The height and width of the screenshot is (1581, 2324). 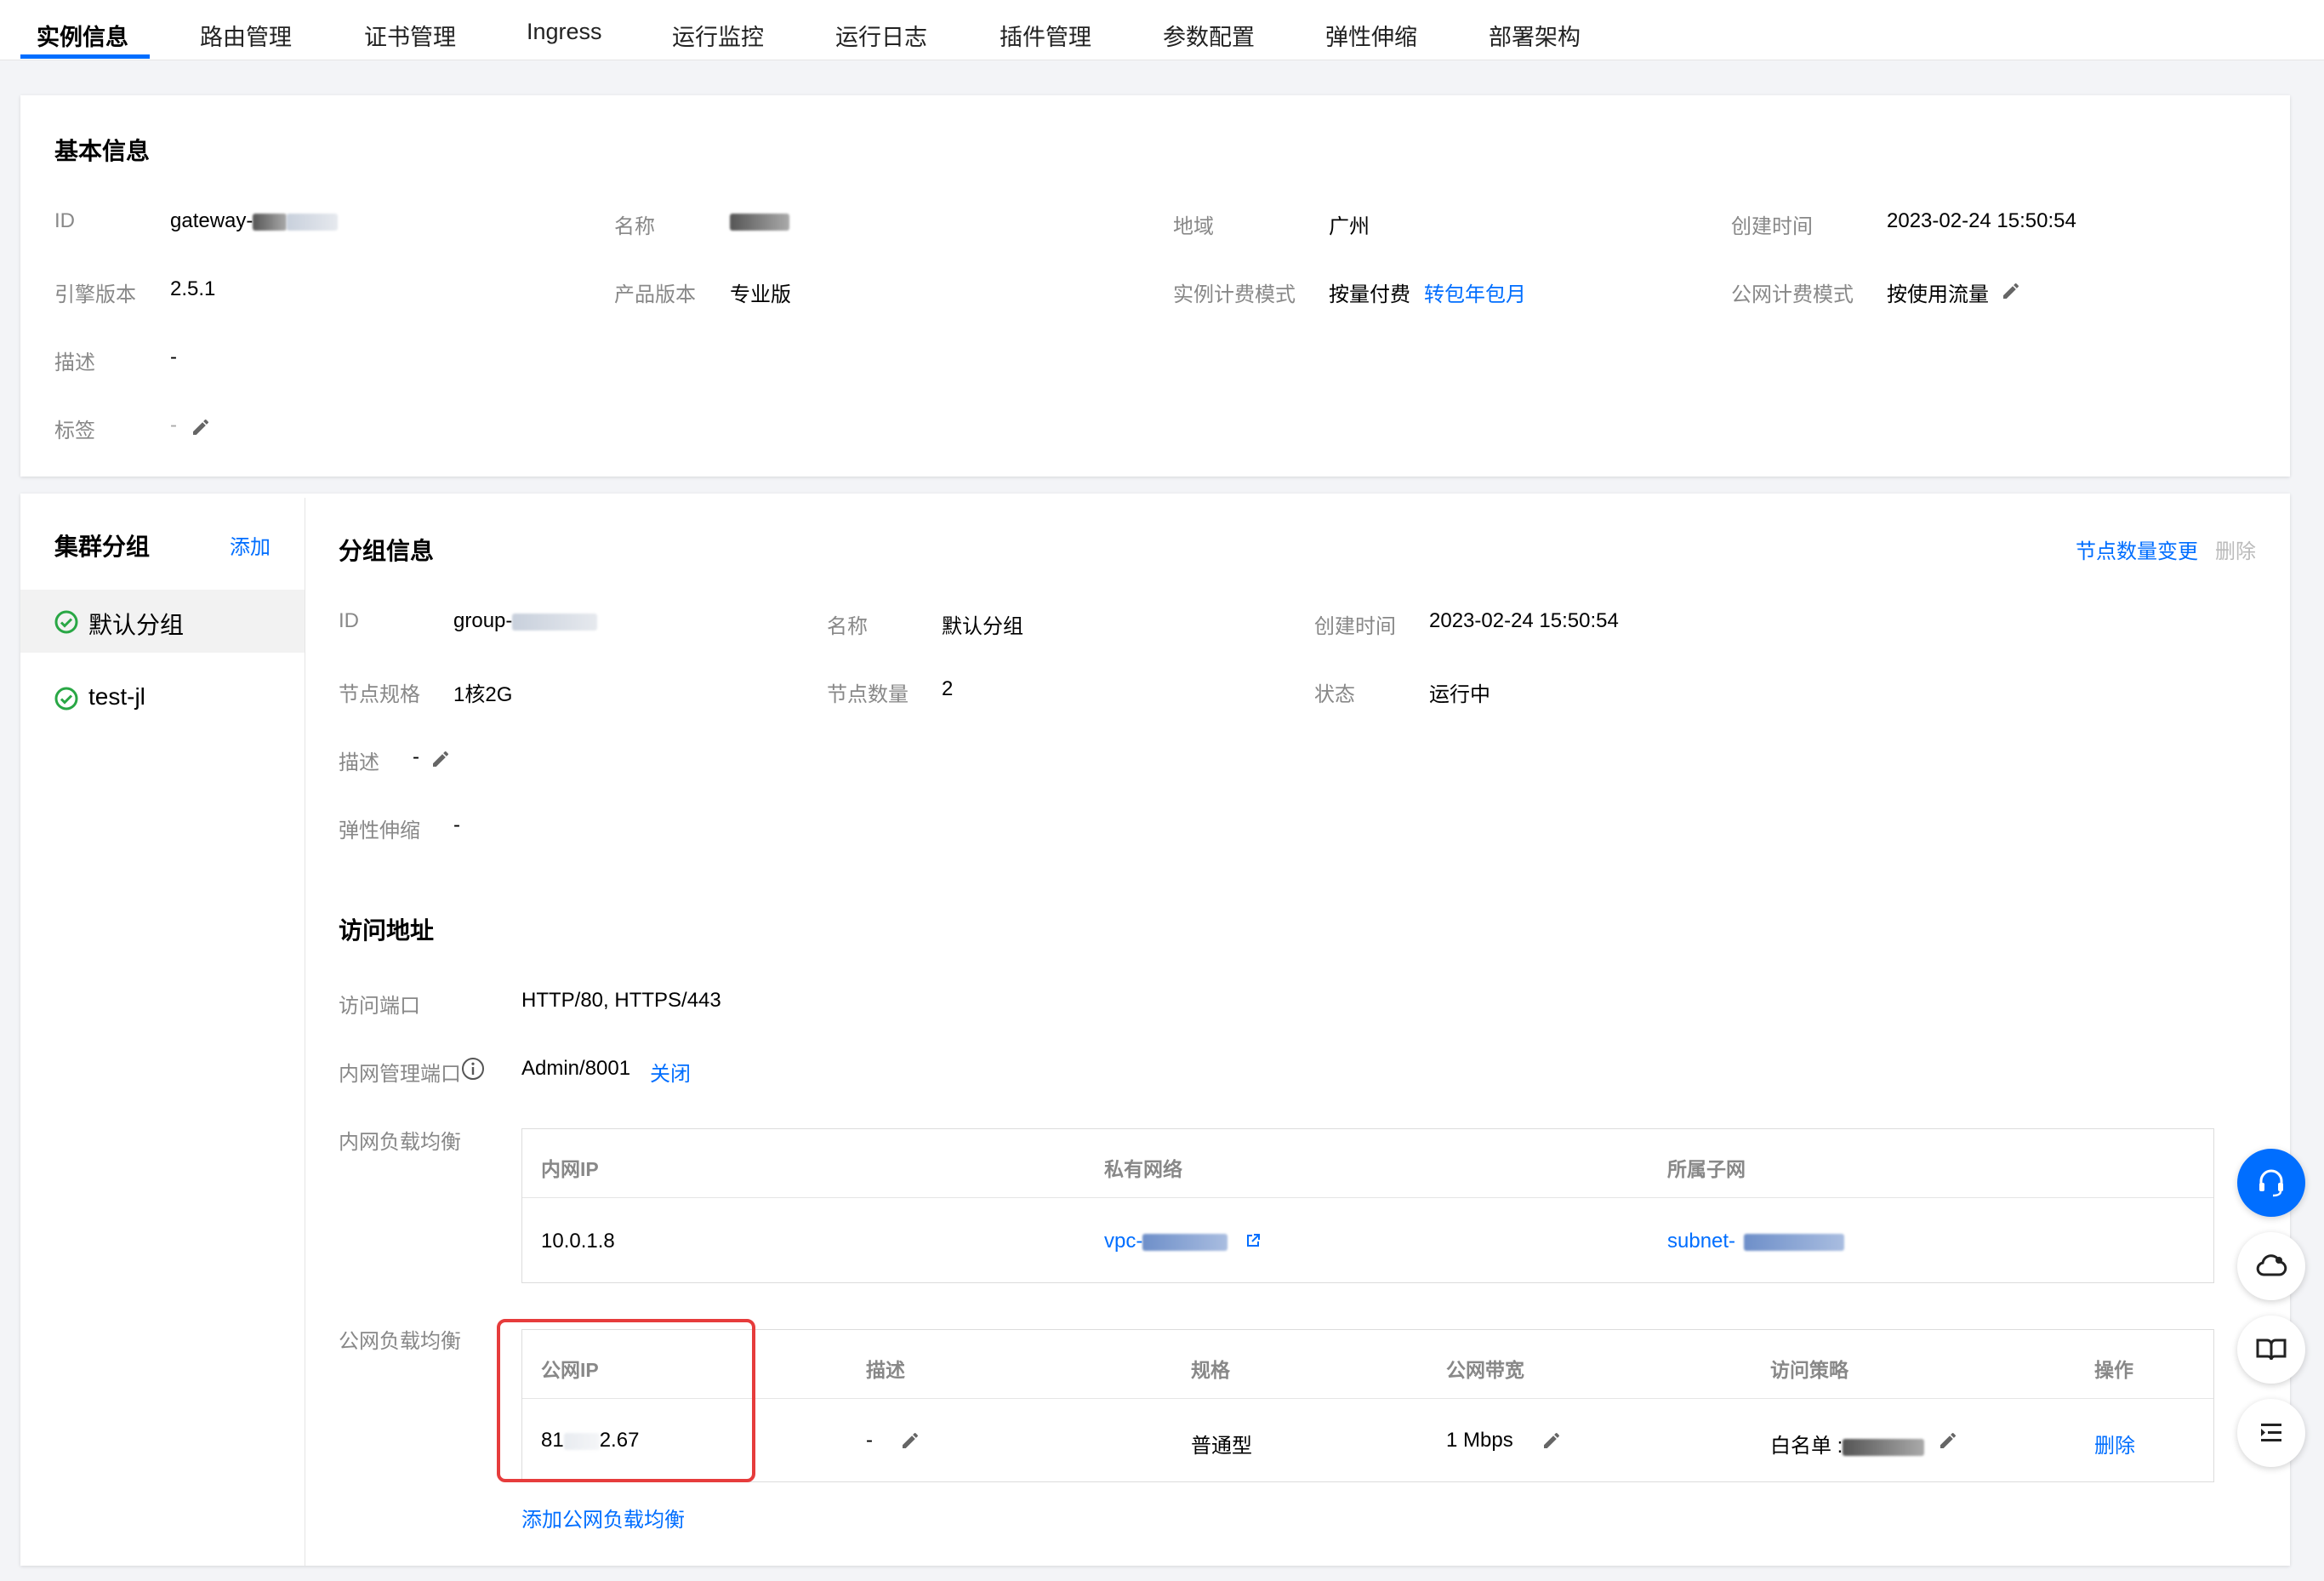 I want to click on net-billing-label: 公网计费模式, so click(x=1793, y=294).